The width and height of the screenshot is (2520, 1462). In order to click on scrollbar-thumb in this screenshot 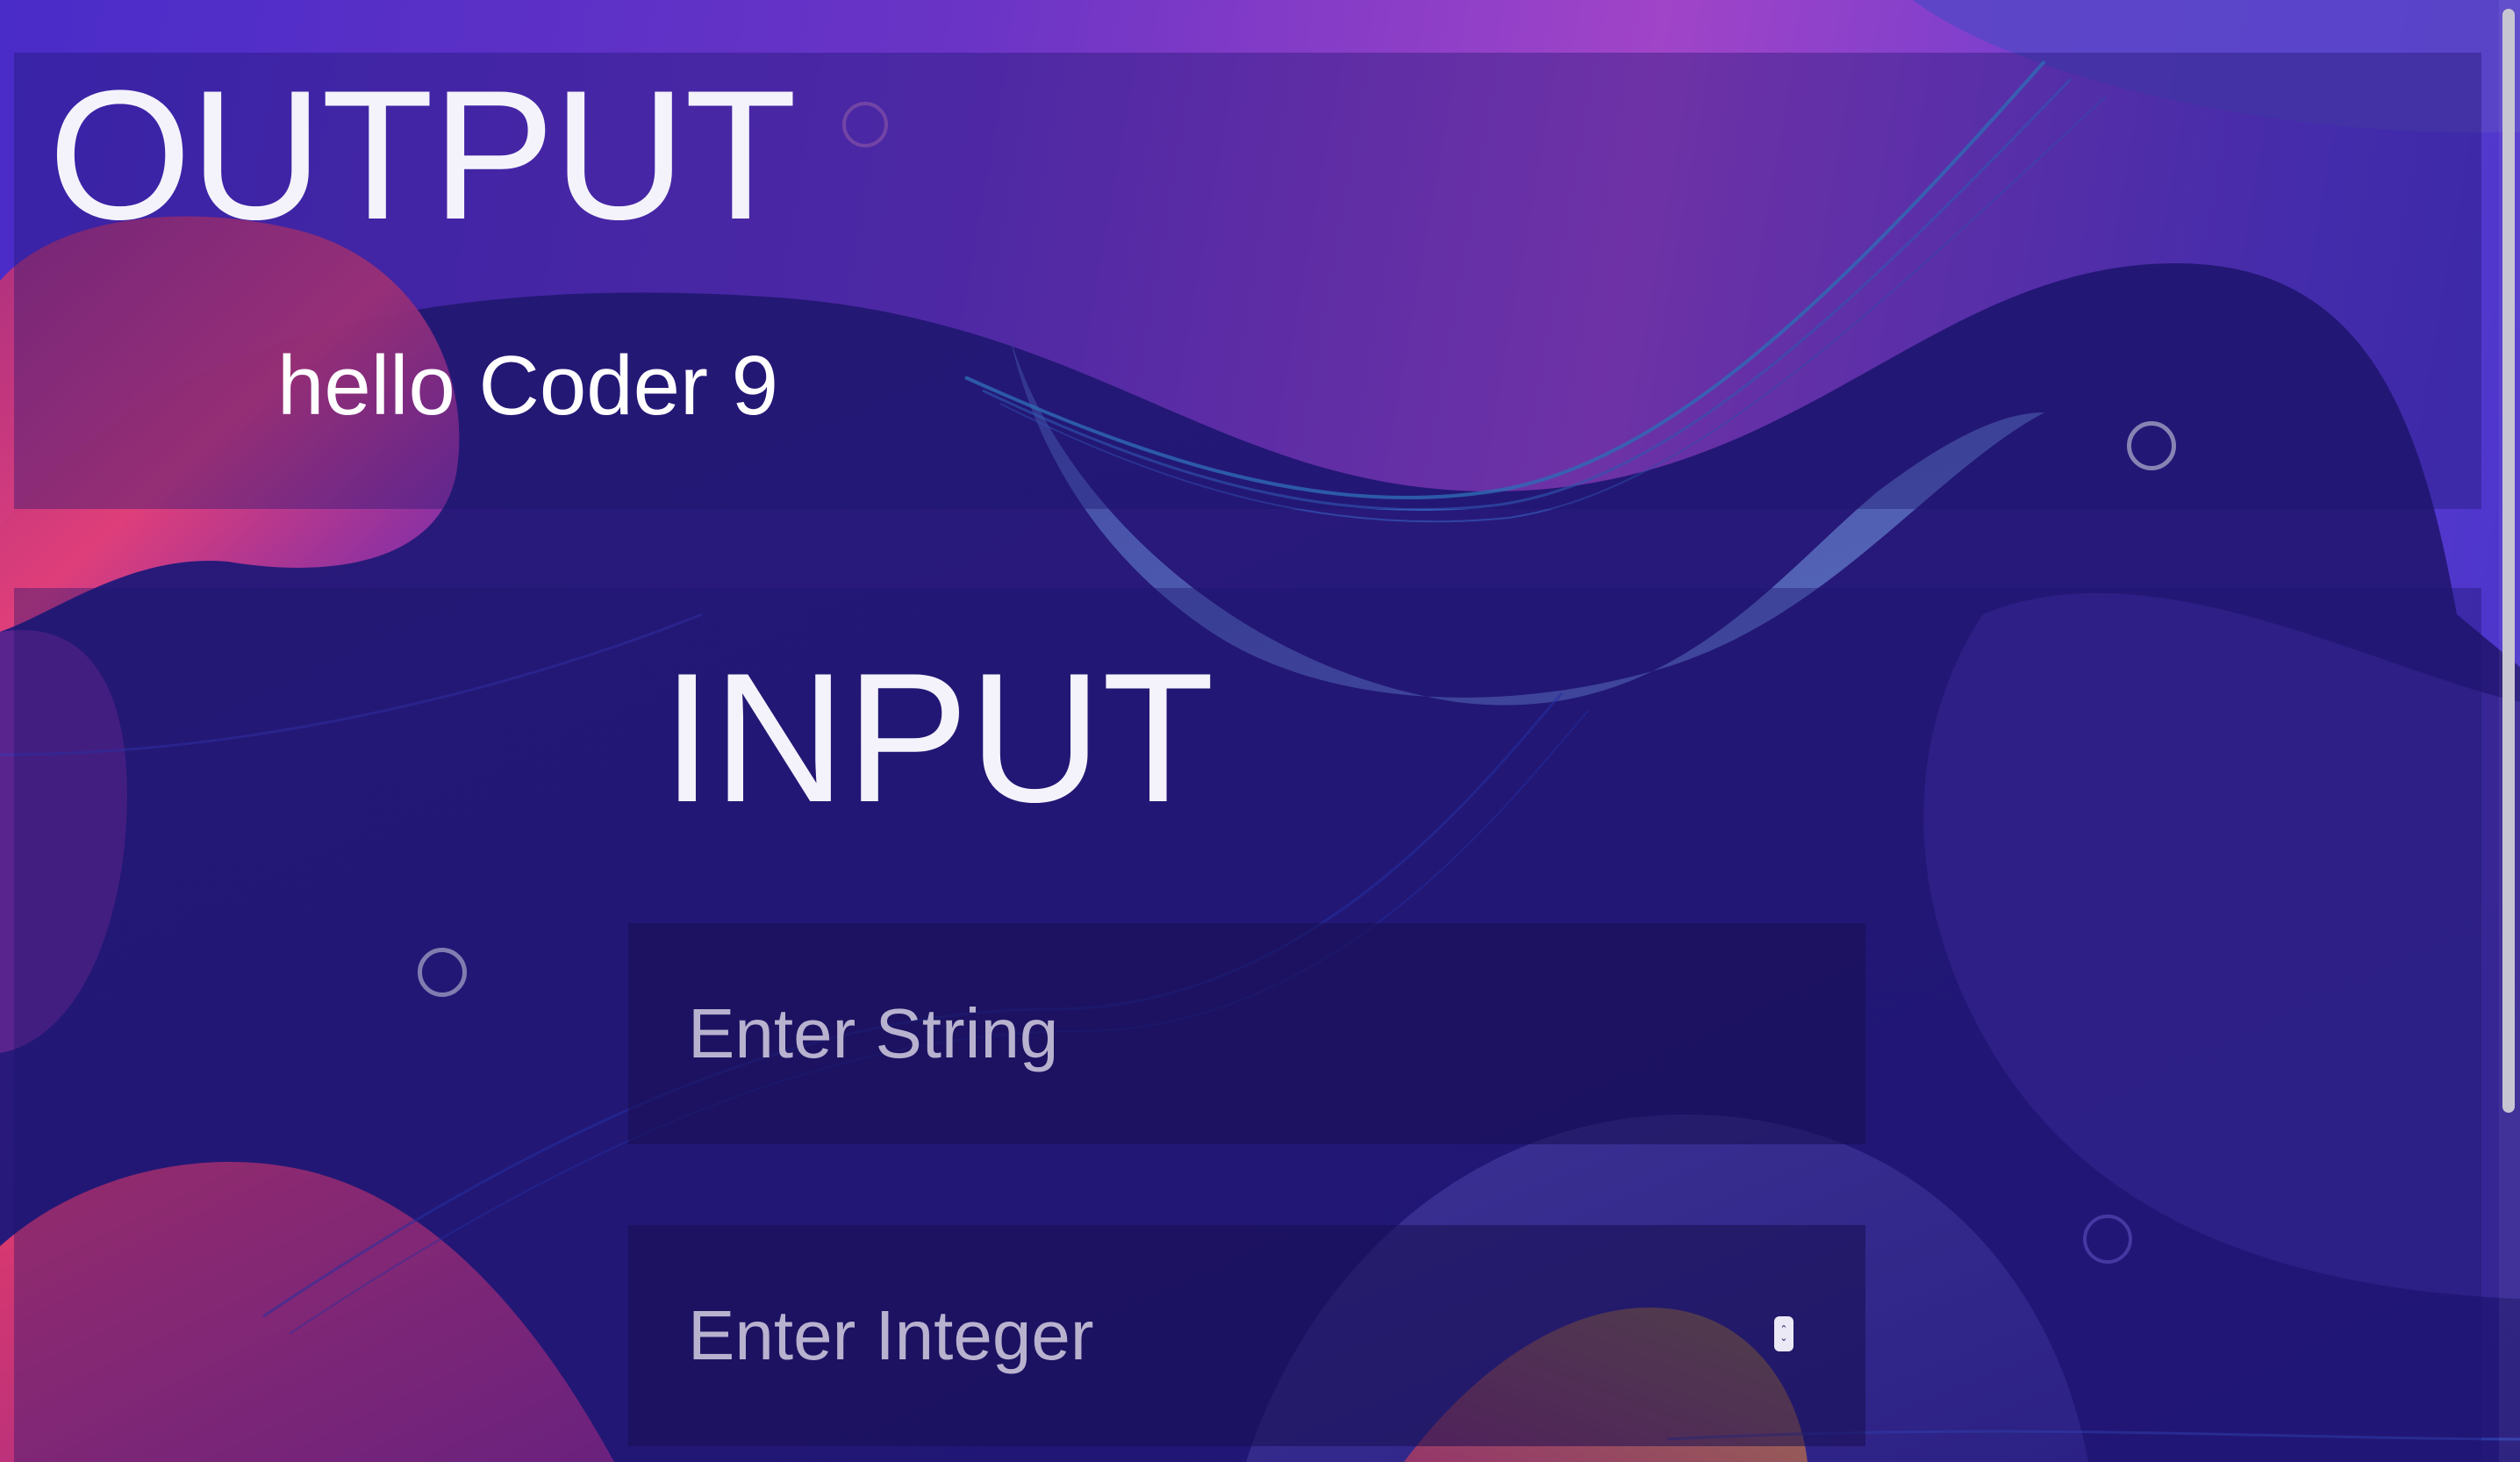, I will do `click(2508, 561)`.